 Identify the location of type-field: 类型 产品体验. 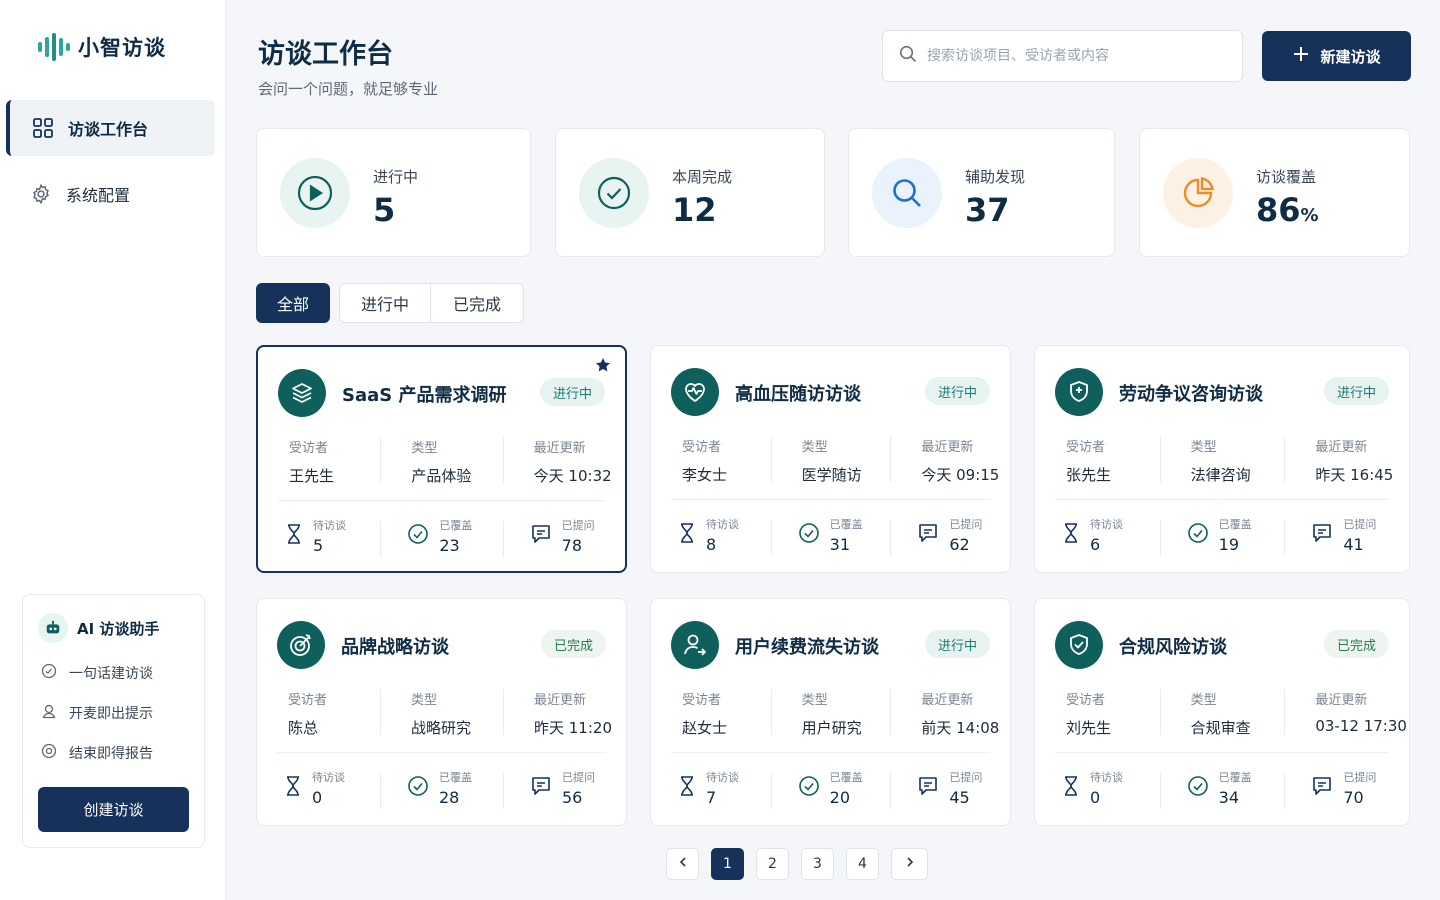
(441, 461).